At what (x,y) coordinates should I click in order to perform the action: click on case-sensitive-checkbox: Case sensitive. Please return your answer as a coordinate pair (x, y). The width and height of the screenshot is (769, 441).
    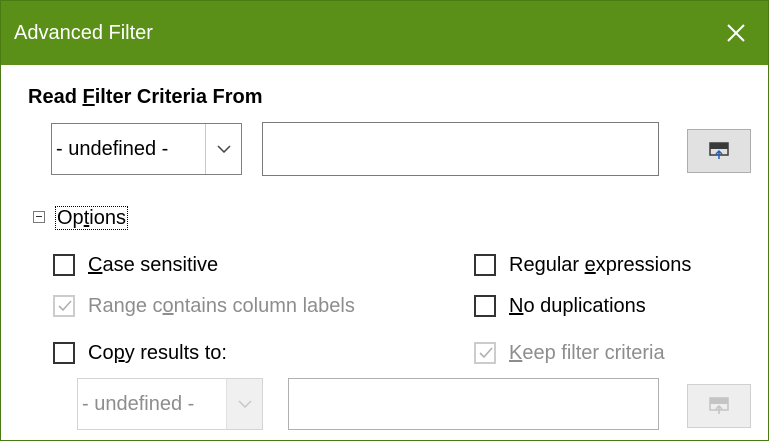
    Looking at the image, I should click on (183, 266).